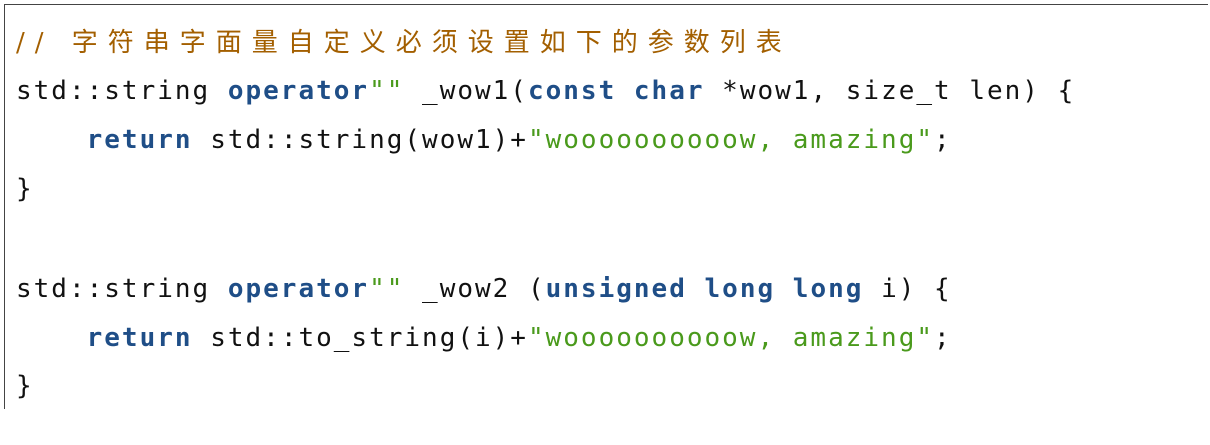 Image resolution: width=1210 pixels, height=445 pixels. I want to click on code-token-keyword: unsigned, so click(616, 289).